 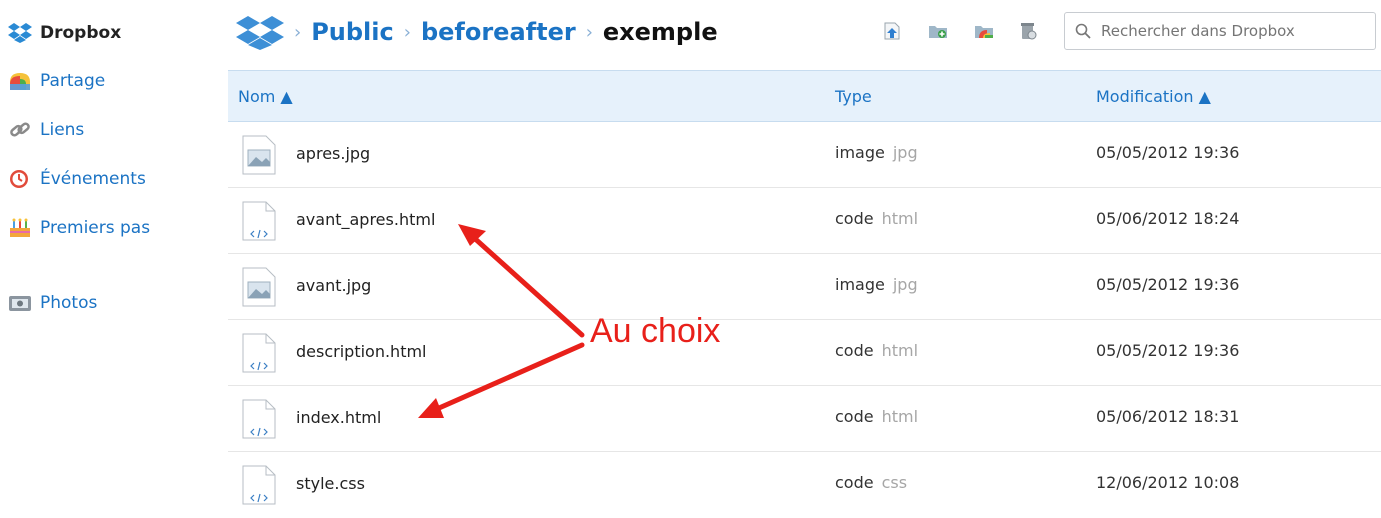 What do you see at coordinates (1083, 31) in the screenshot?
I see `search-icon` at bounding box center [1083, 31].